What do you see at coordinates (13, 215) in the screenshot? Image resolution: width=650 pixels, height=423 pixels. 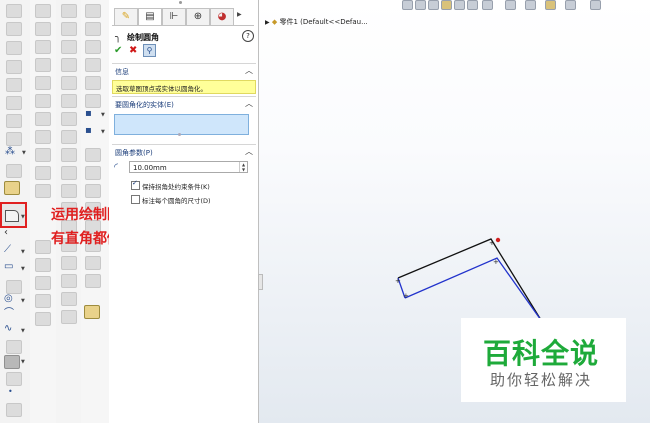 I see `sketch-fillet-button: ▼` at bounding box center [13, 215].